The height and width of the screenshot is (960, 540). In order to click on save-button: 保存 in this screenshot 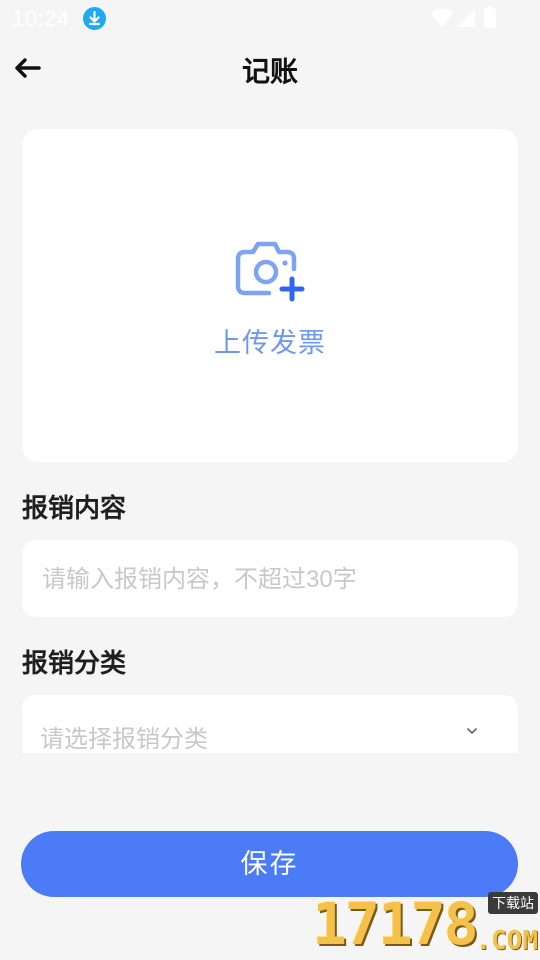, I will do `click(269, 864)`.